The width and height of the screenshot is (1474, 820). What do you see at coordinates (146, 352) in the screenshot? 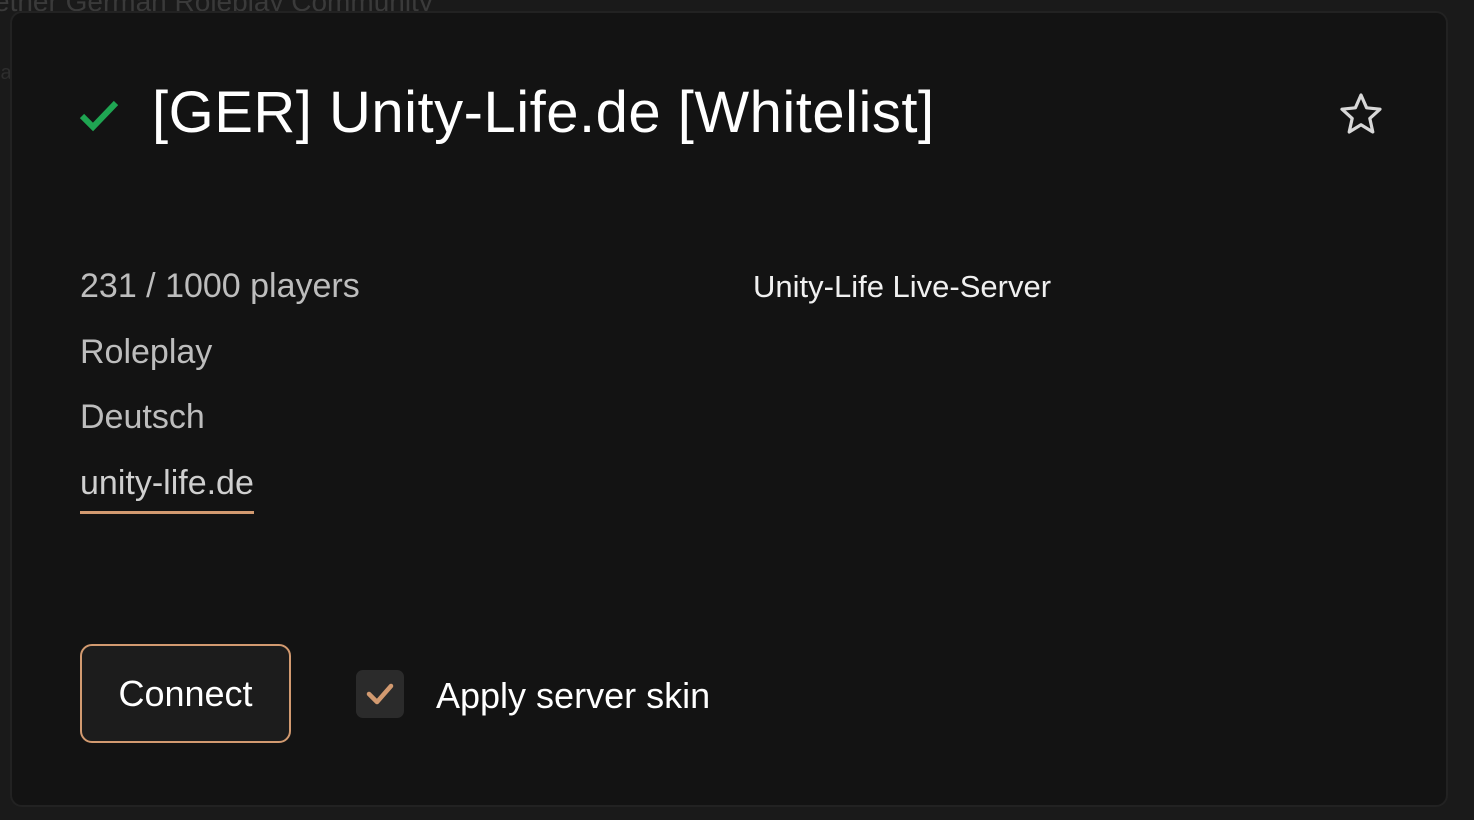
I see `gametype-label: Roleplay` at bounding box center [146, 352].